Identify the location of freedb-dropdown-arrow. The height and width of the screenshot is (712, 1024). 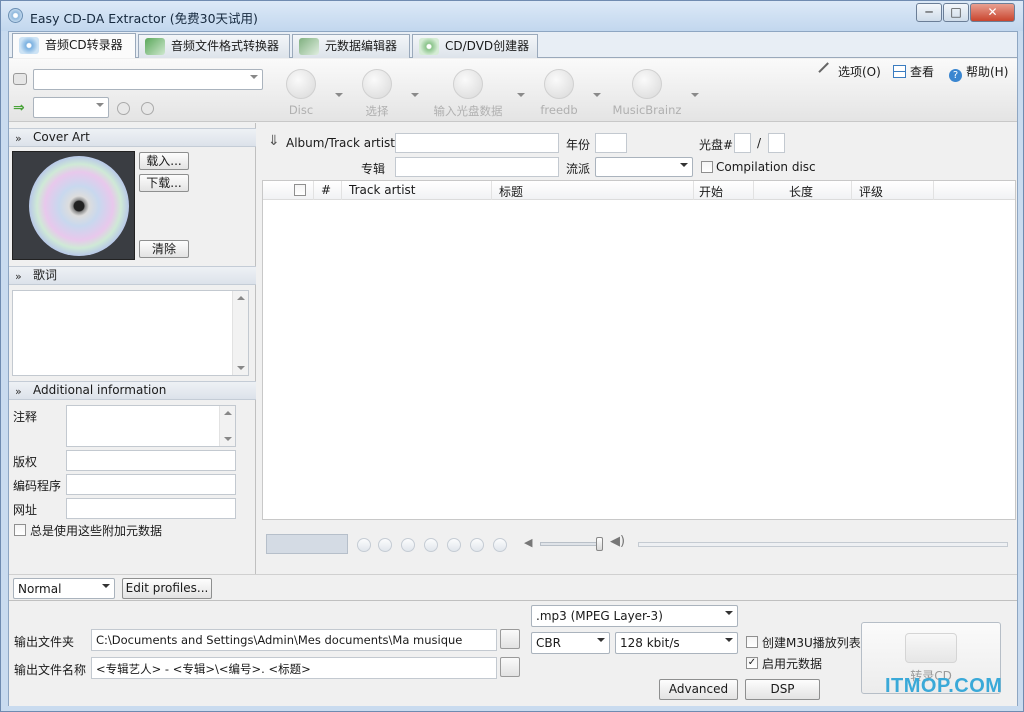
(597, 95).